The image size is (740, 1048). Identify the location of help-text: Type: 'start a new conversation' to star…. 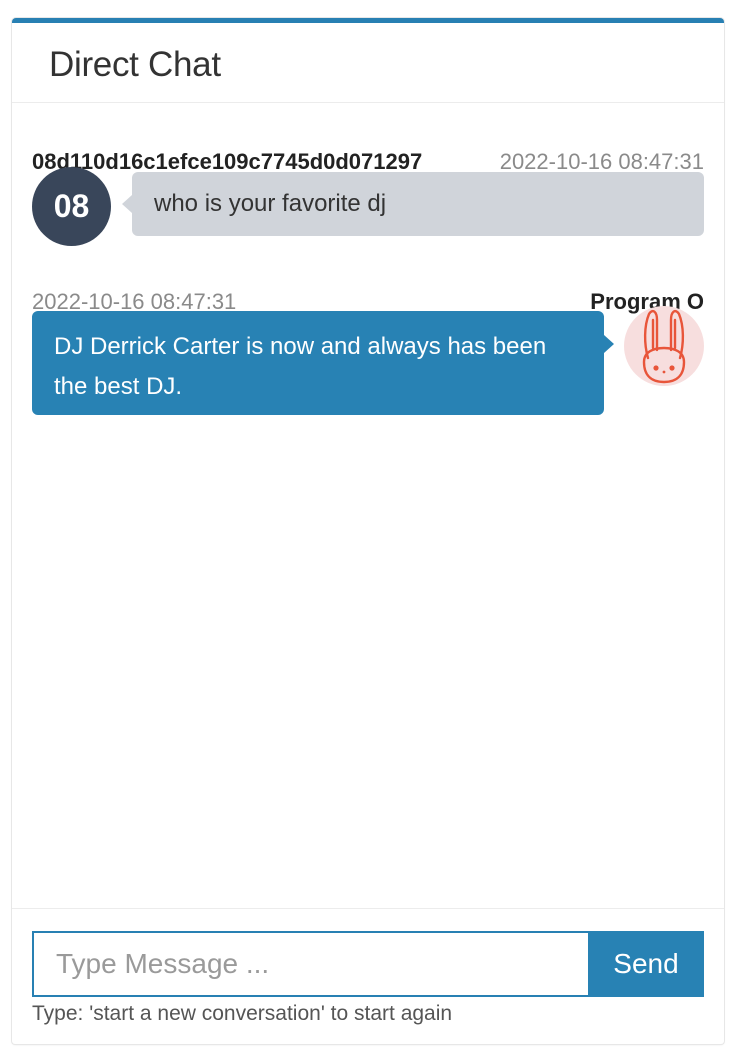
(242, 1013).